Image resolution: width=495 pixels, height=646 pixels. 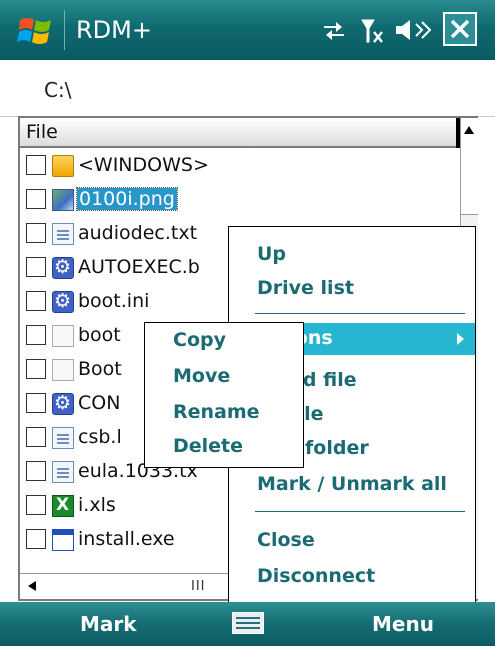 What do you see at coordinates (99, 335) in the screenshot?
I see `file-name: boot` at bounding box center [99, 335].